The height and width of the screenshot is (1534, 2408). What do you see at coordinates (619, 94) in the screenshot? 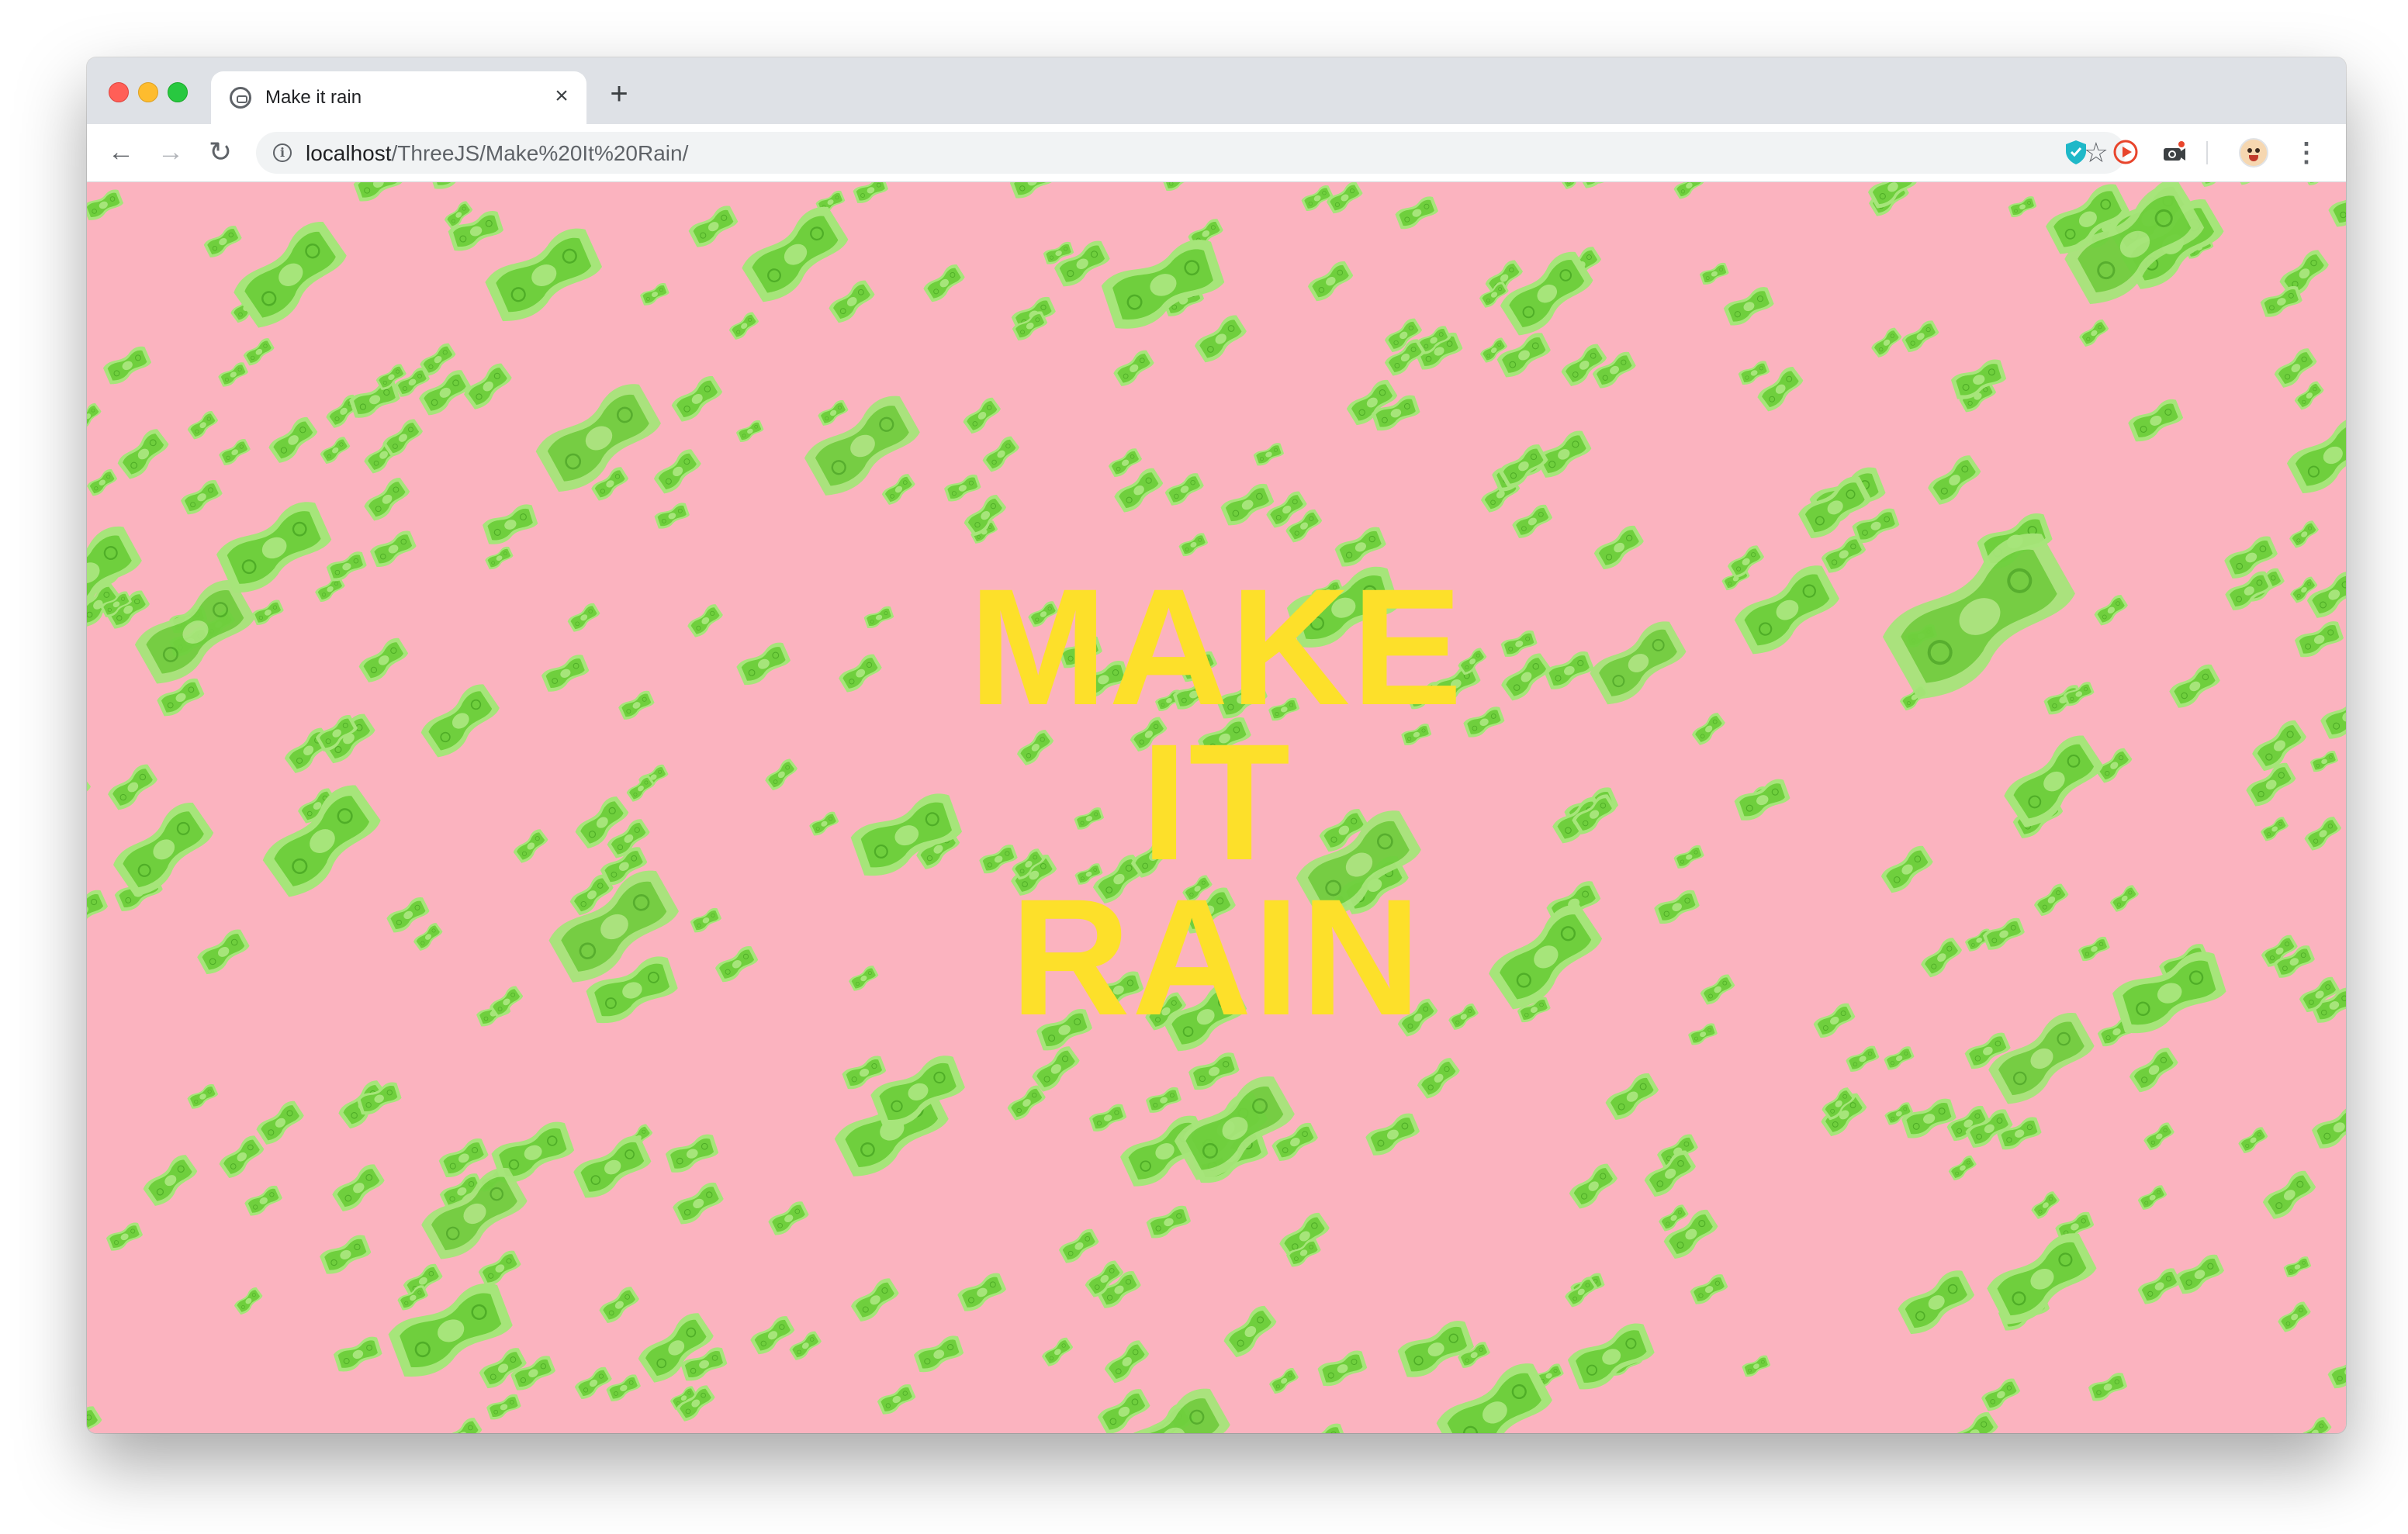
I see `new-tab-button: +` at bounding box center [619, 94].